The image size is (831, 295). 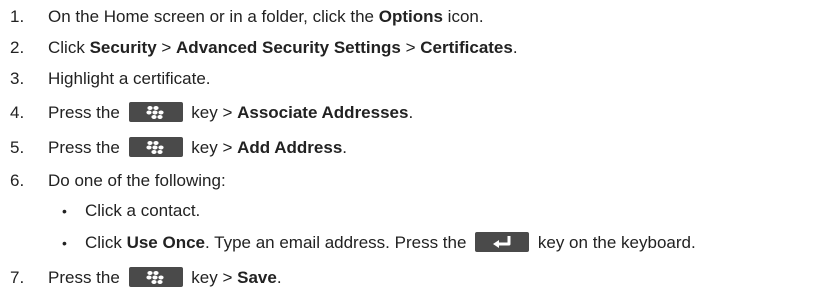 I want to click on step-number: 3., so click(x=17, y=78).